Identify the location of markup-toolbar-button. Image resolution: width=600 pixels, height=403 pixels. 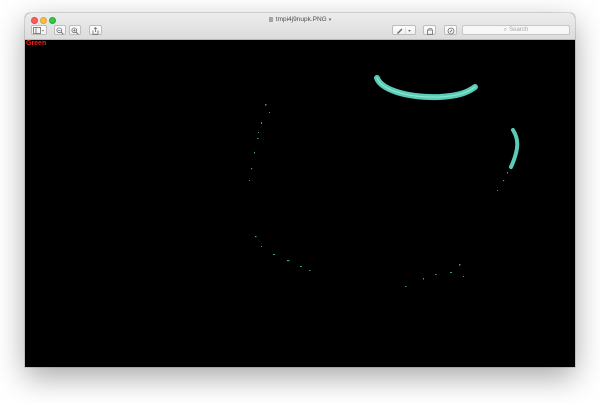
(404, 30).